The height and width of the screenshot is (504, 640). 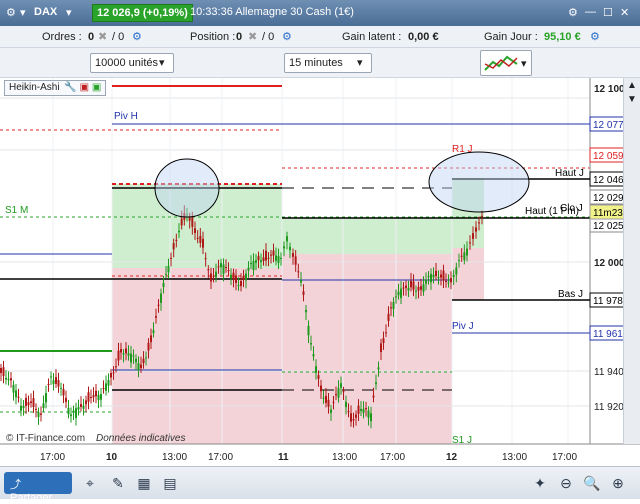 What do you see at coordinates (624, 12) in the screenshot?
I see `close-icon: ✕` at bounding box center [624, 12].